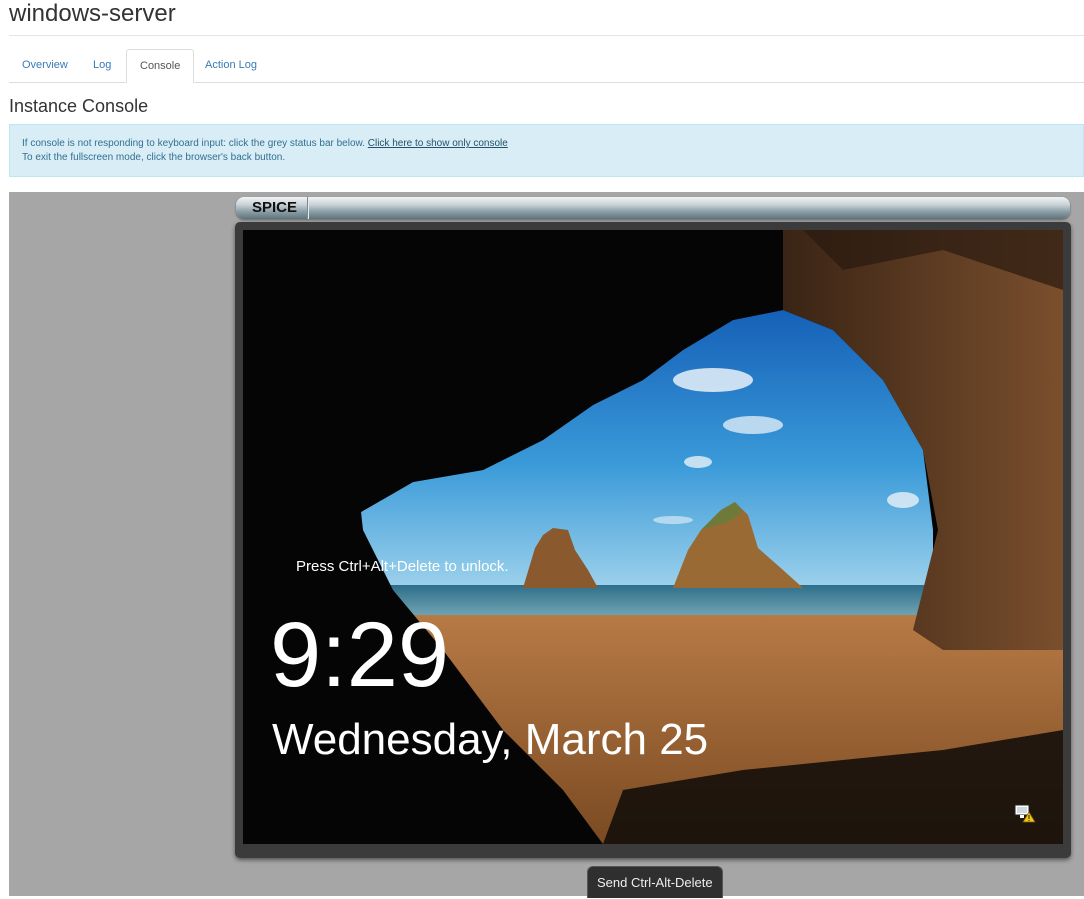 This screenshot has height=899, width=1084. I want to click on spice-label: SPICE, so click(277, 208).